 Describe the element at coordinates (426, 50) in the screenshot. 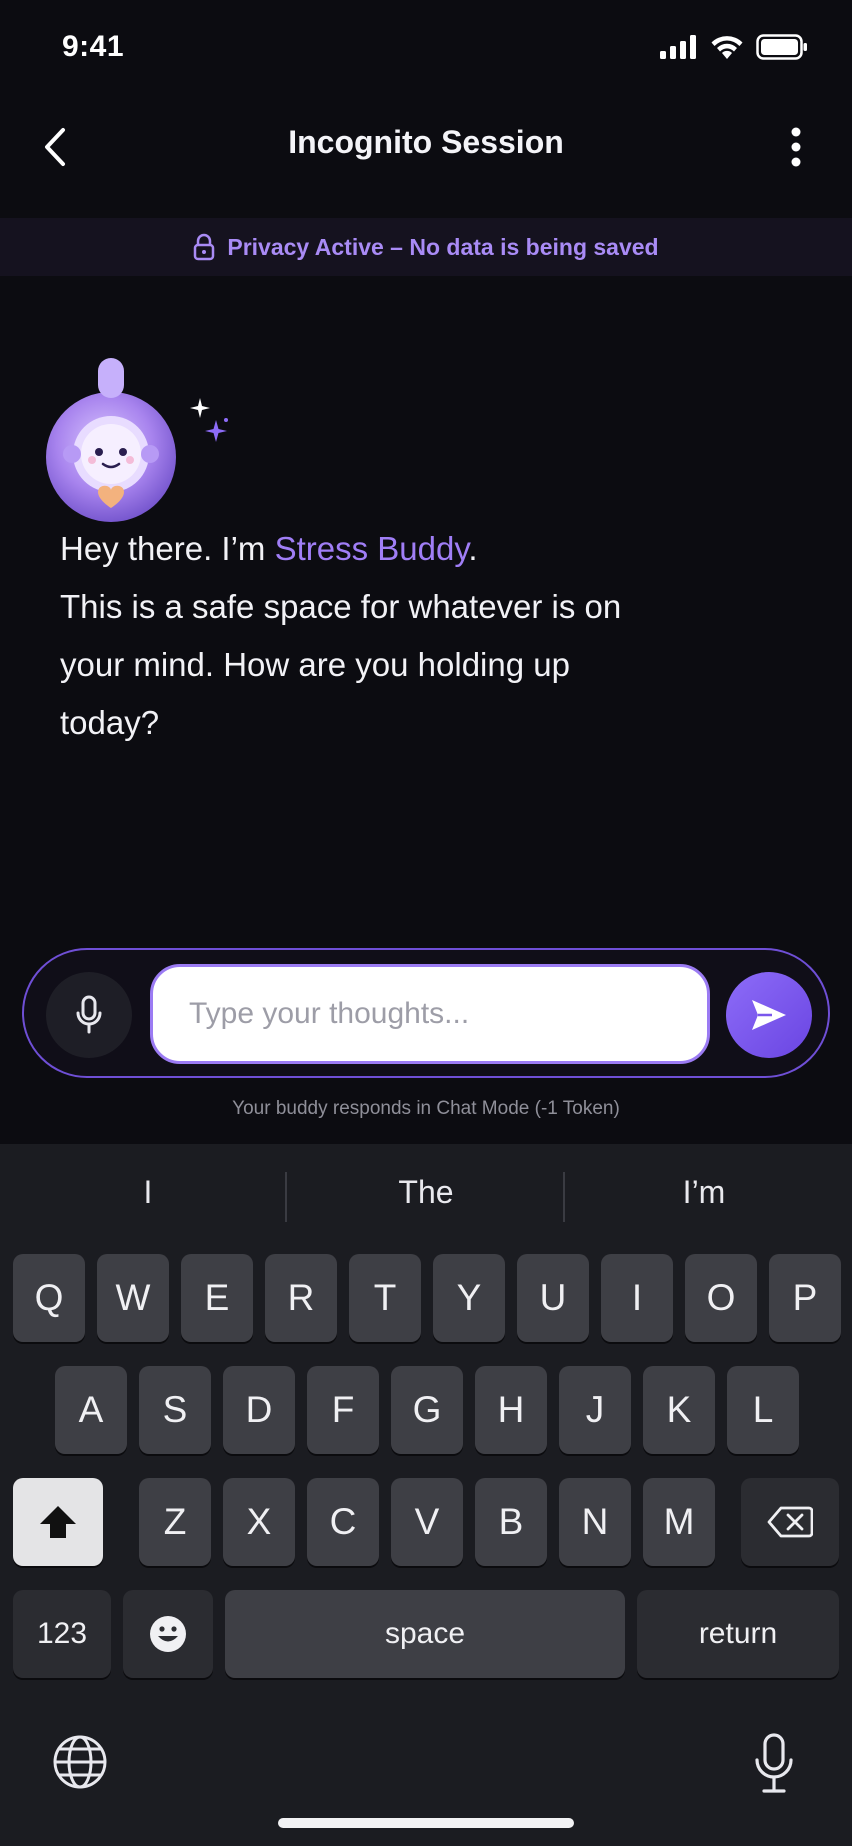

I see `status-bar: 9:41` at that location.